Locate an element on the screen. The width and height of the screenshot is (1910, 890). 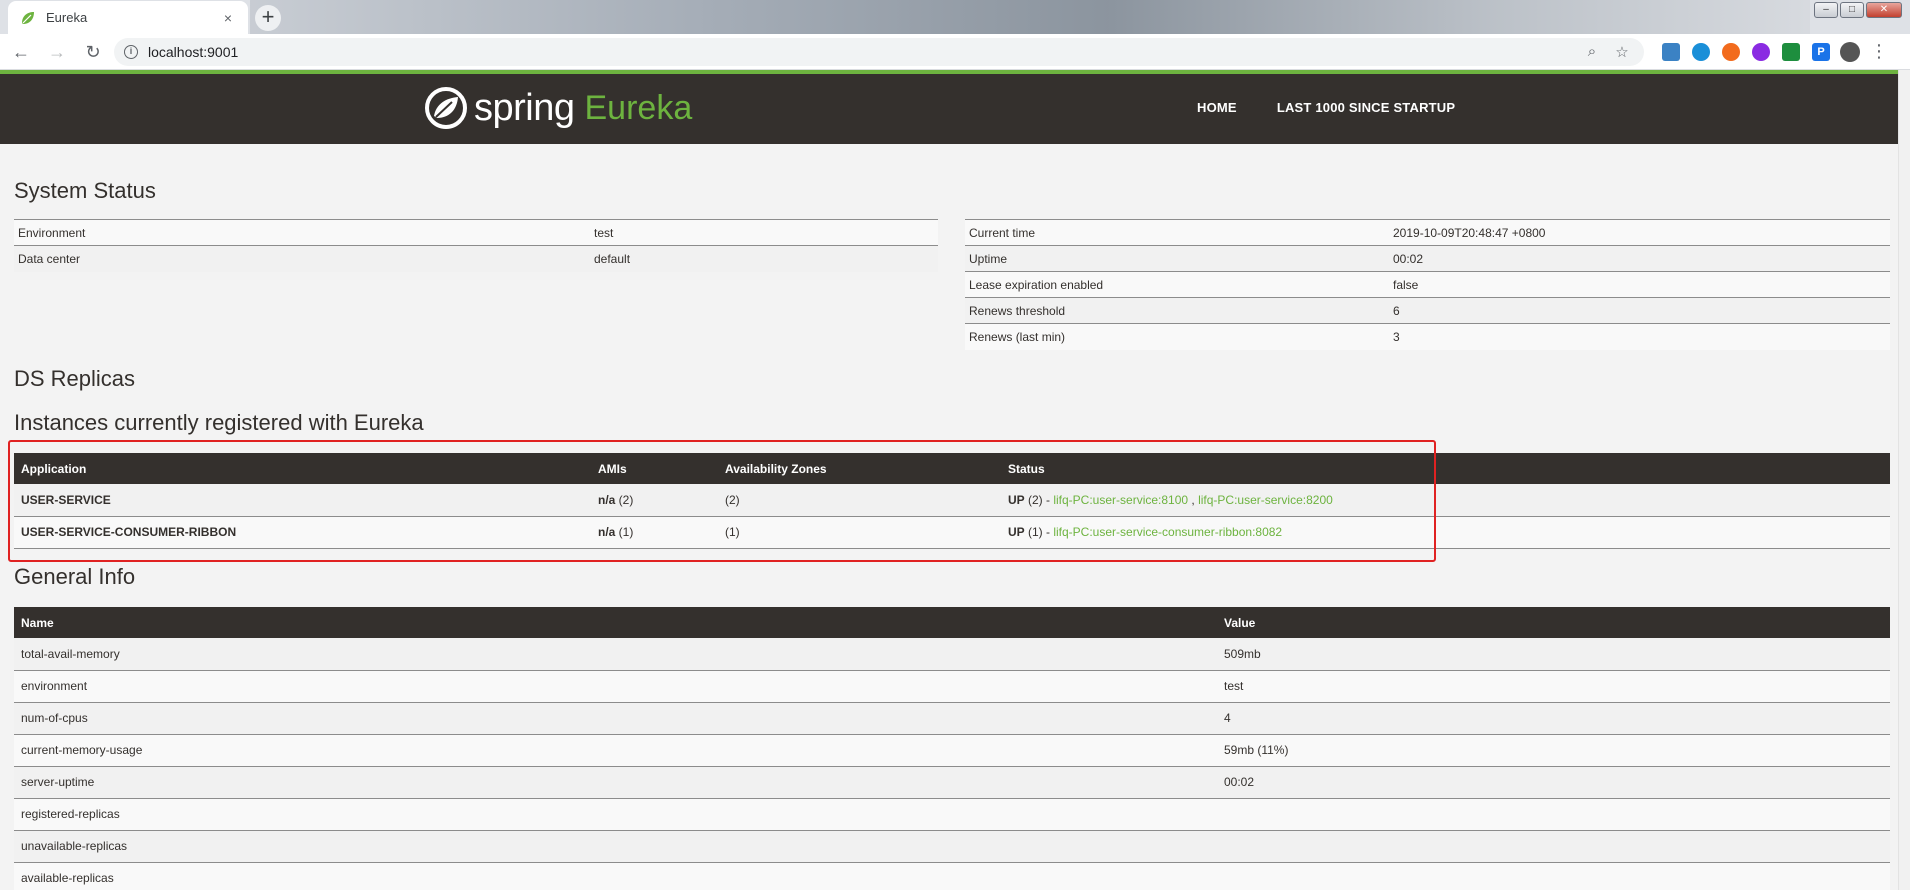
status-key: Data center is located at coordinates (302, 258).